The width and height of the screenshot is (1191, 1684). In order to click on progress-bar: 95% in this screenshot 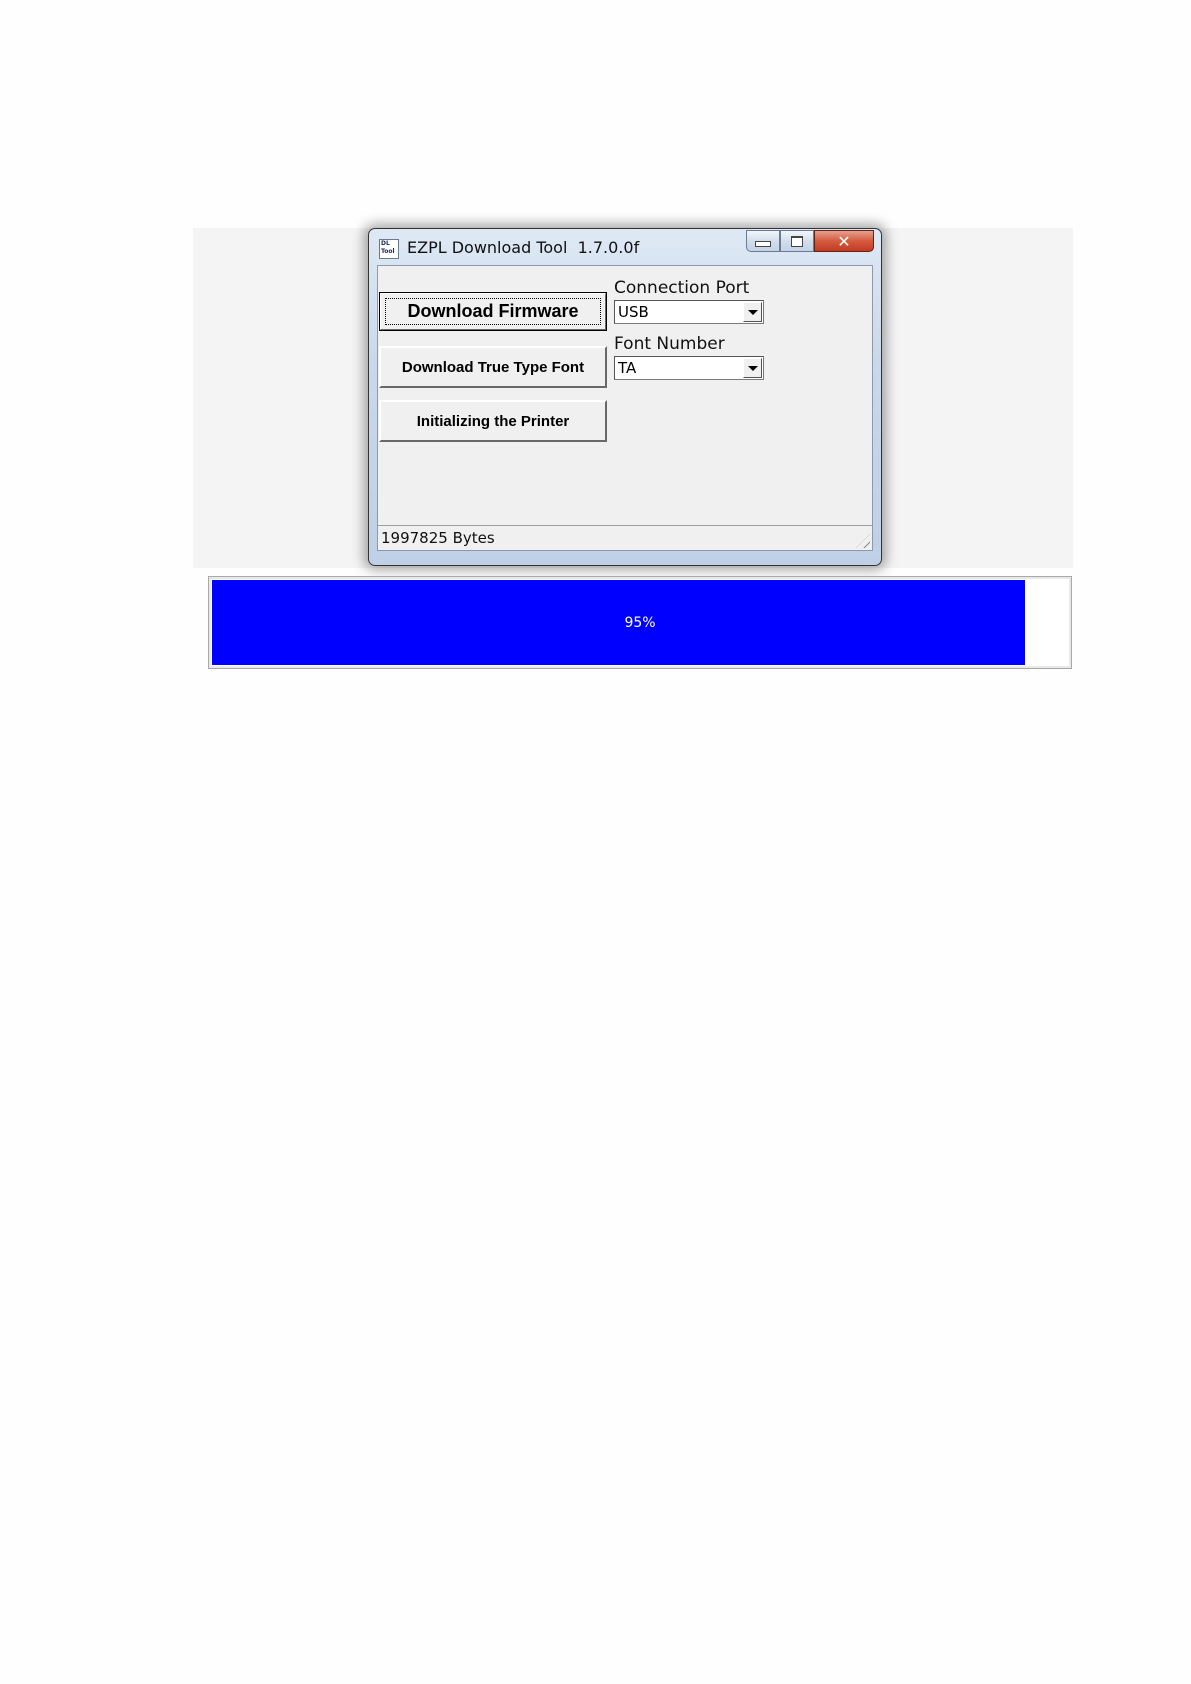, I will do `click(640, 622)`.